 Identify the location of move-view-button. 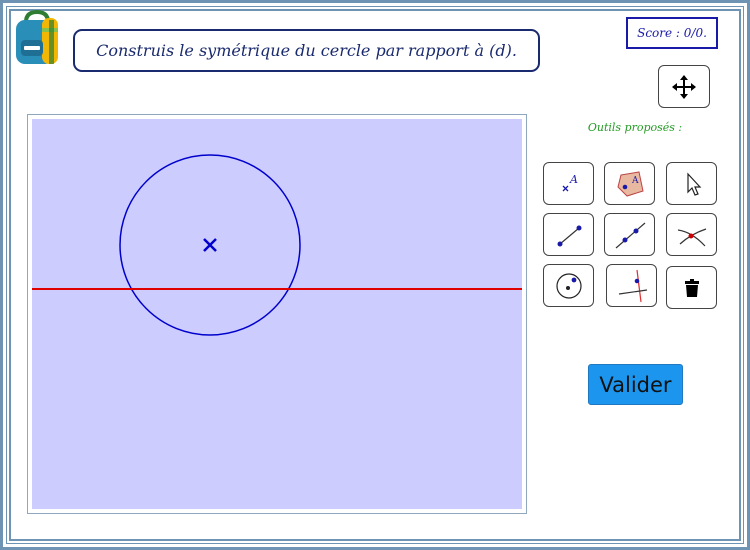
(684, 86).